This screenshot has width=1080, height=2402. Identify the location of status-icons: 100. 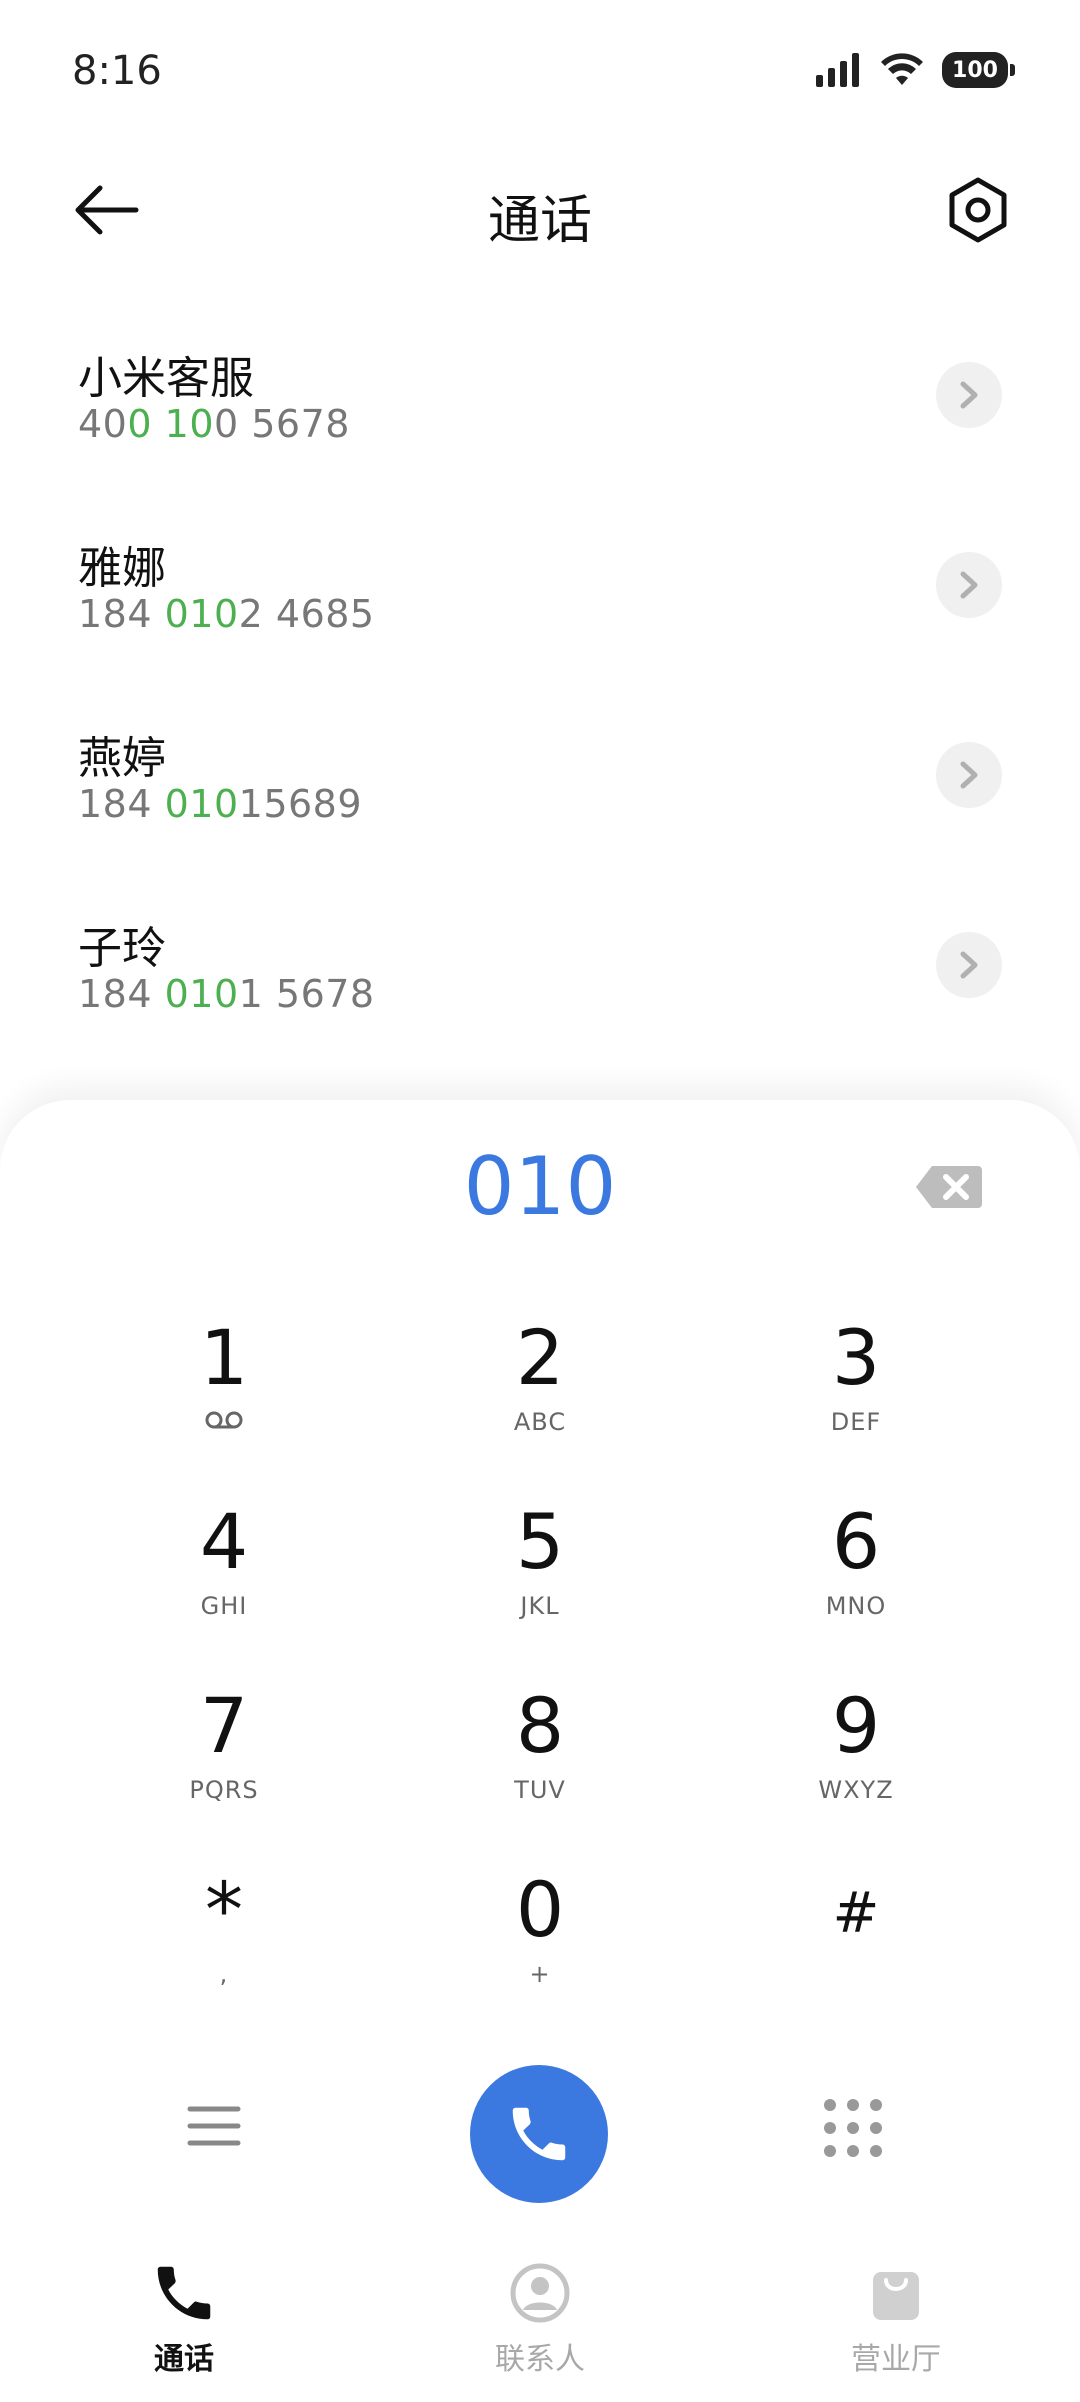
(915, 70).